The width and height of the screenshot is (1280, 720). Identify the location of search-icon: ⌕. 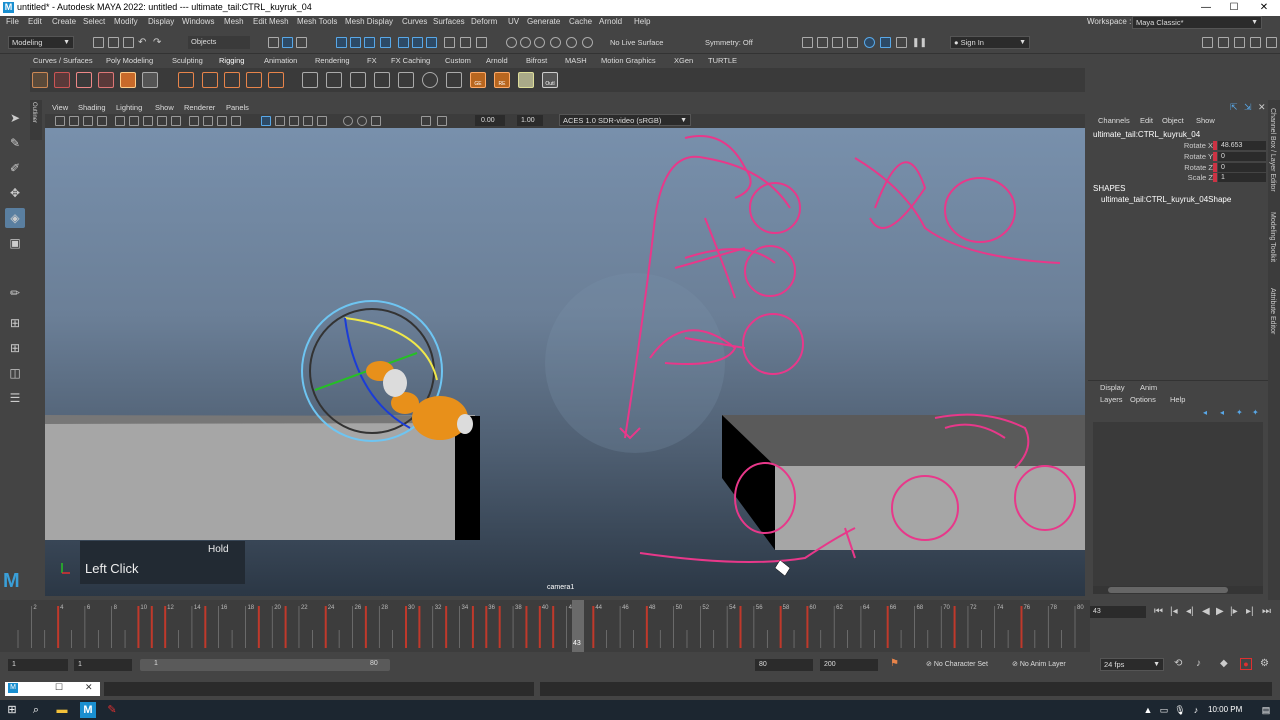
(36, 710).